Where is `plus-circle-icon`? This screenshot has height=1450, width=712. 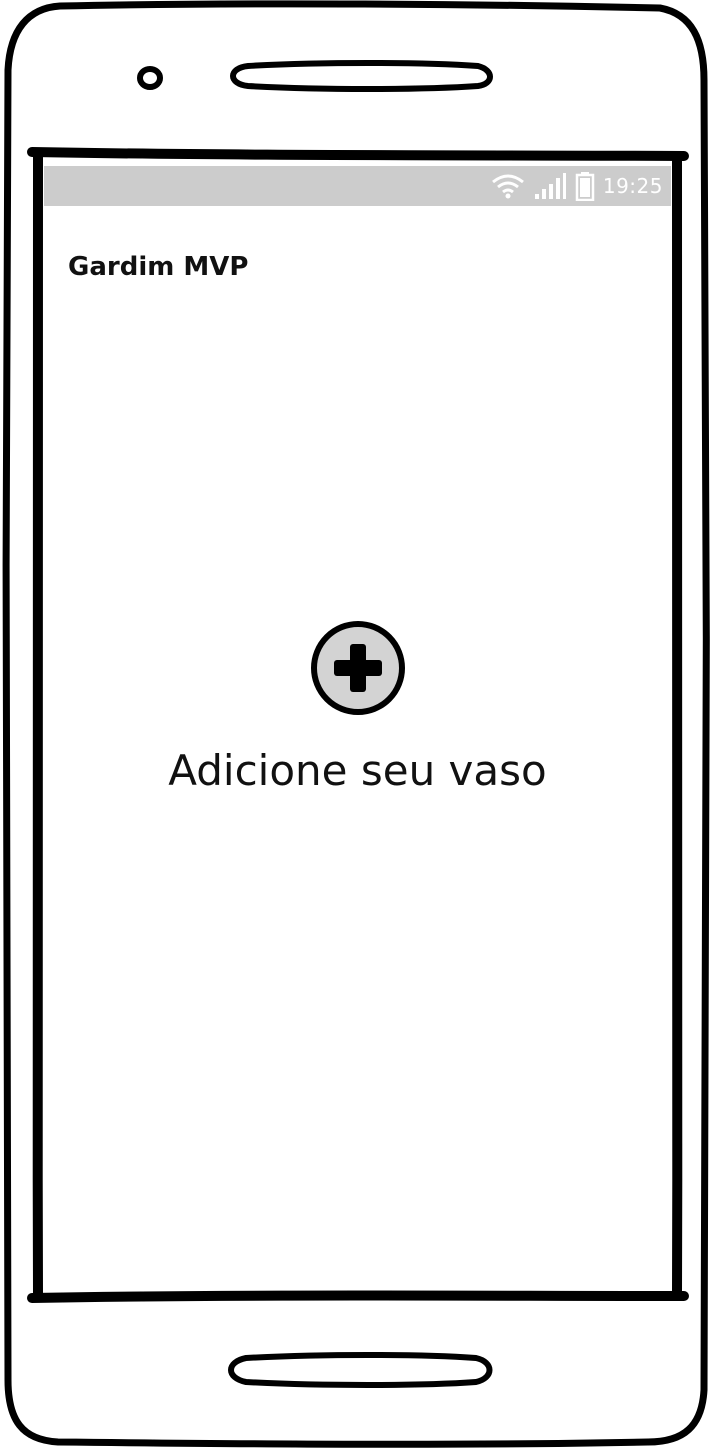
plus-circle-icon is located at coordinates (357, 668).